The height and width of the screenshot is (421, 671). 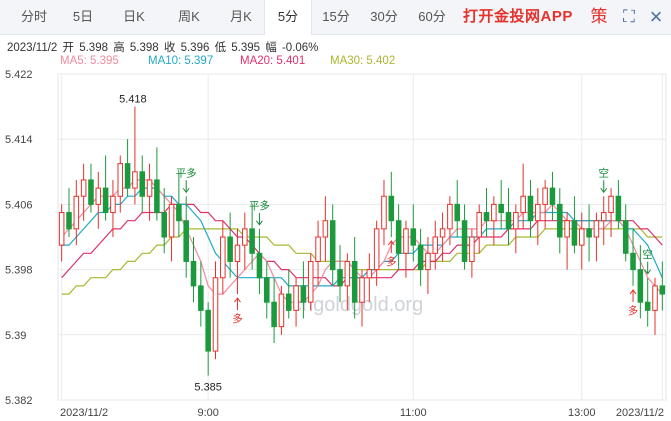 I want to click on y-tick-label: 5.422, so click(x=19, y=75).